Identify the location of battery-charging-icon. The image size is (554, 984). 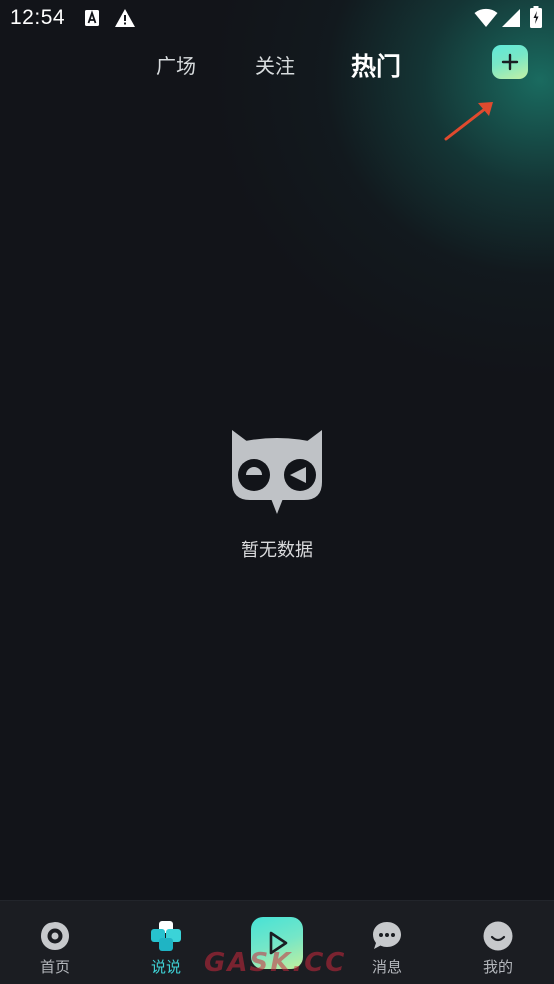
(536, 17).